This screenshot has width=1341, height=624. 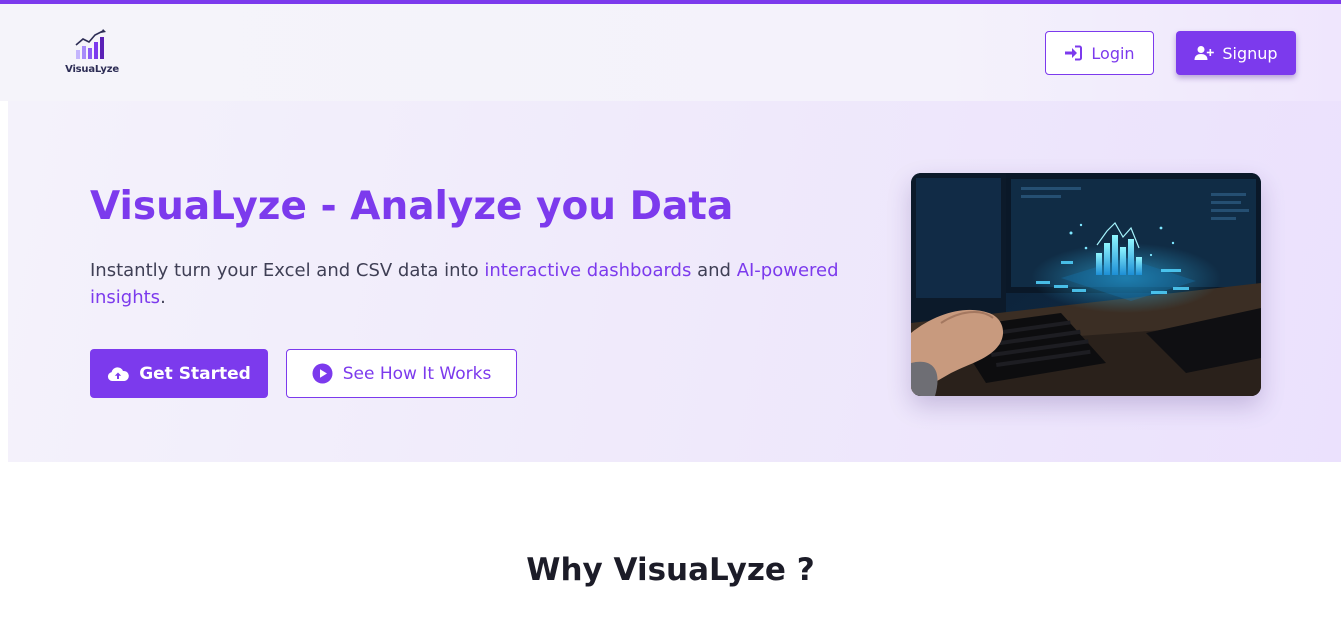 I want to click on hero-title: VisuaLyze - Analyze you Data, so click(x=412, y=206).